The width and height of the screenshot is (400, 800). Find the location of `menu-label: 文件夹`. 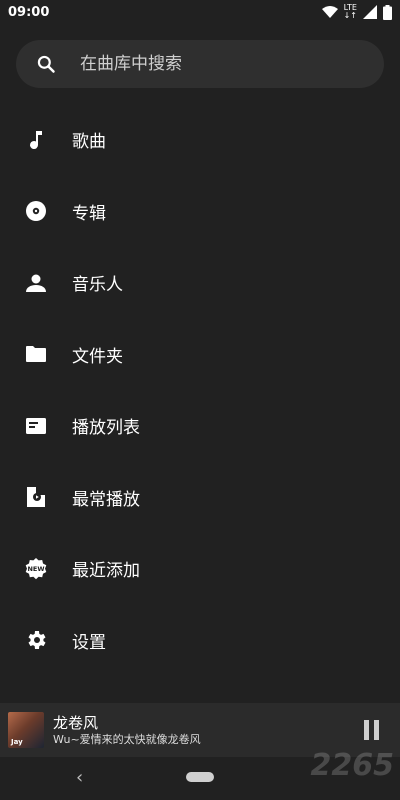

menu-label: 文件夹 is located at coordinates (97, 356).